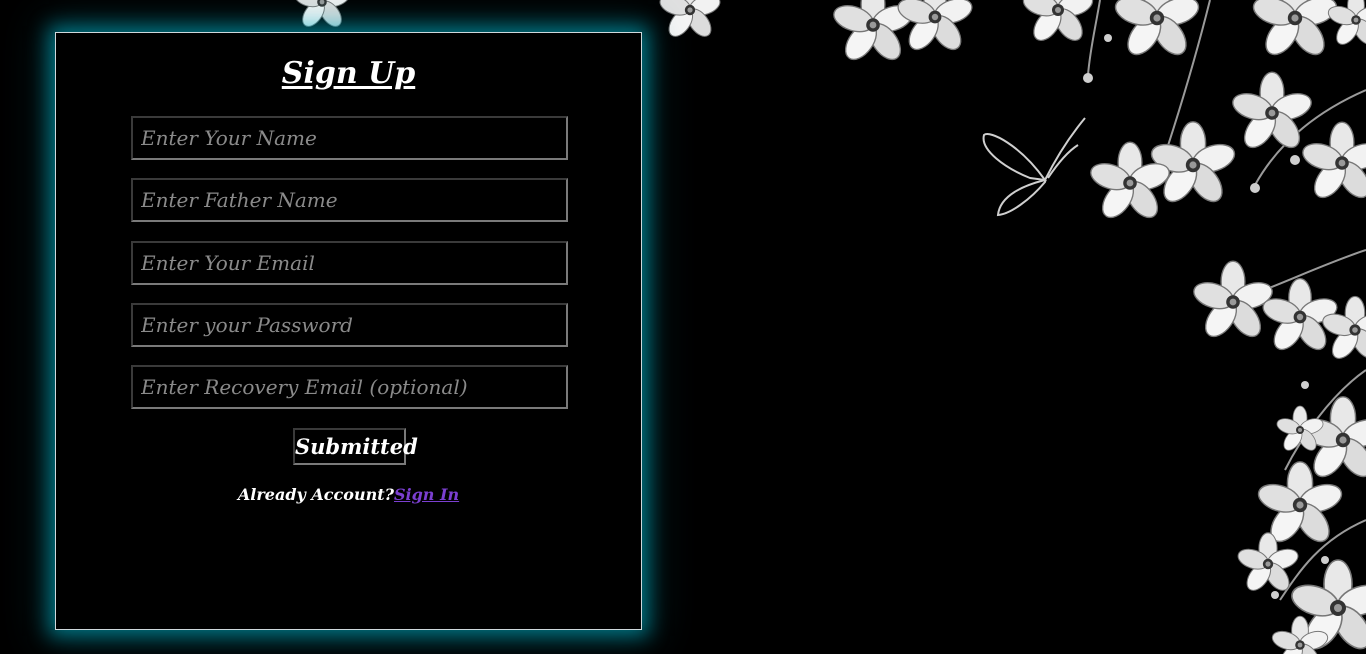 This screenshot has height=654, width=1366. Describe the element at coordinates (355, 446) in the screenshot. I see `submit-button: Submitted` at that location.